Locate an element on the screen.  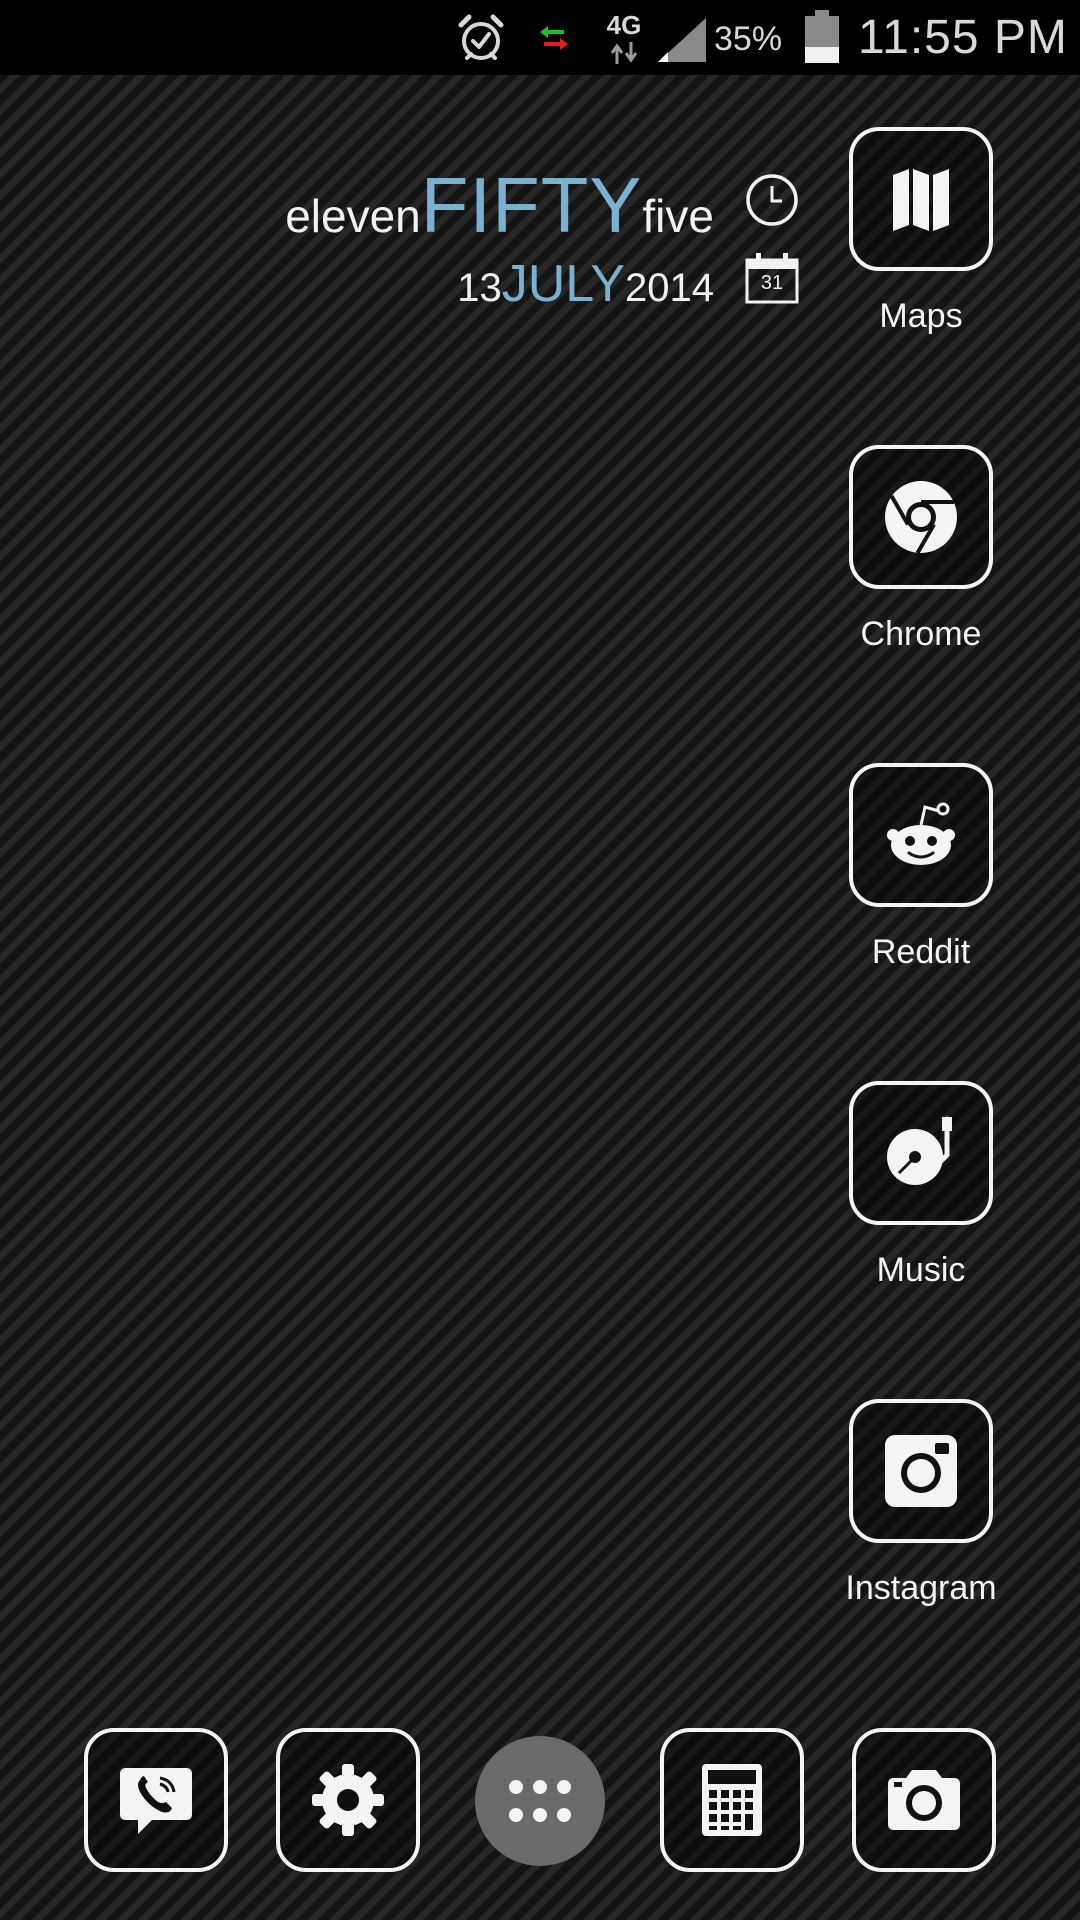
app-drawer-button is located at coordinates (540, 1801).